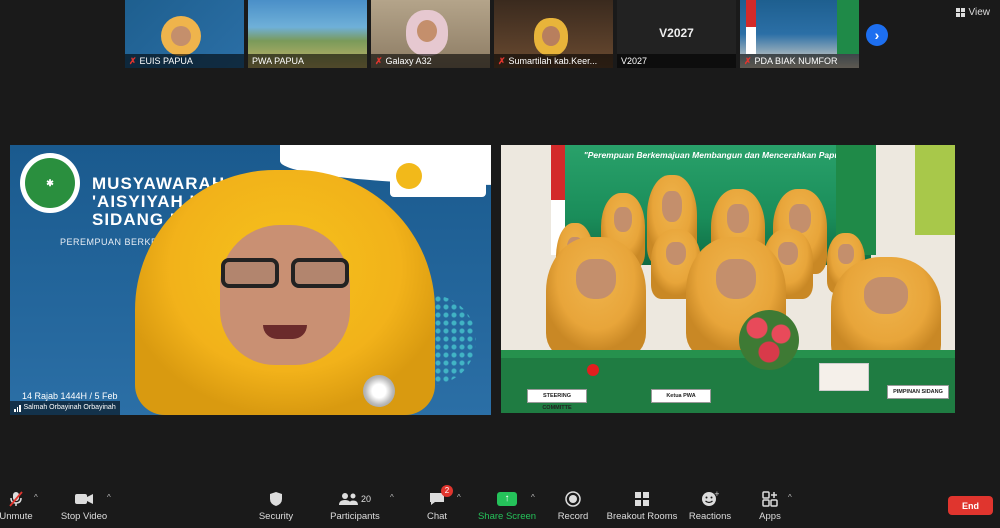  Describe the element at coordinates (65, 408) in the screenshot. I see `speaker-name-tag: Salmah Orbayinah Orbayinah` at that location.